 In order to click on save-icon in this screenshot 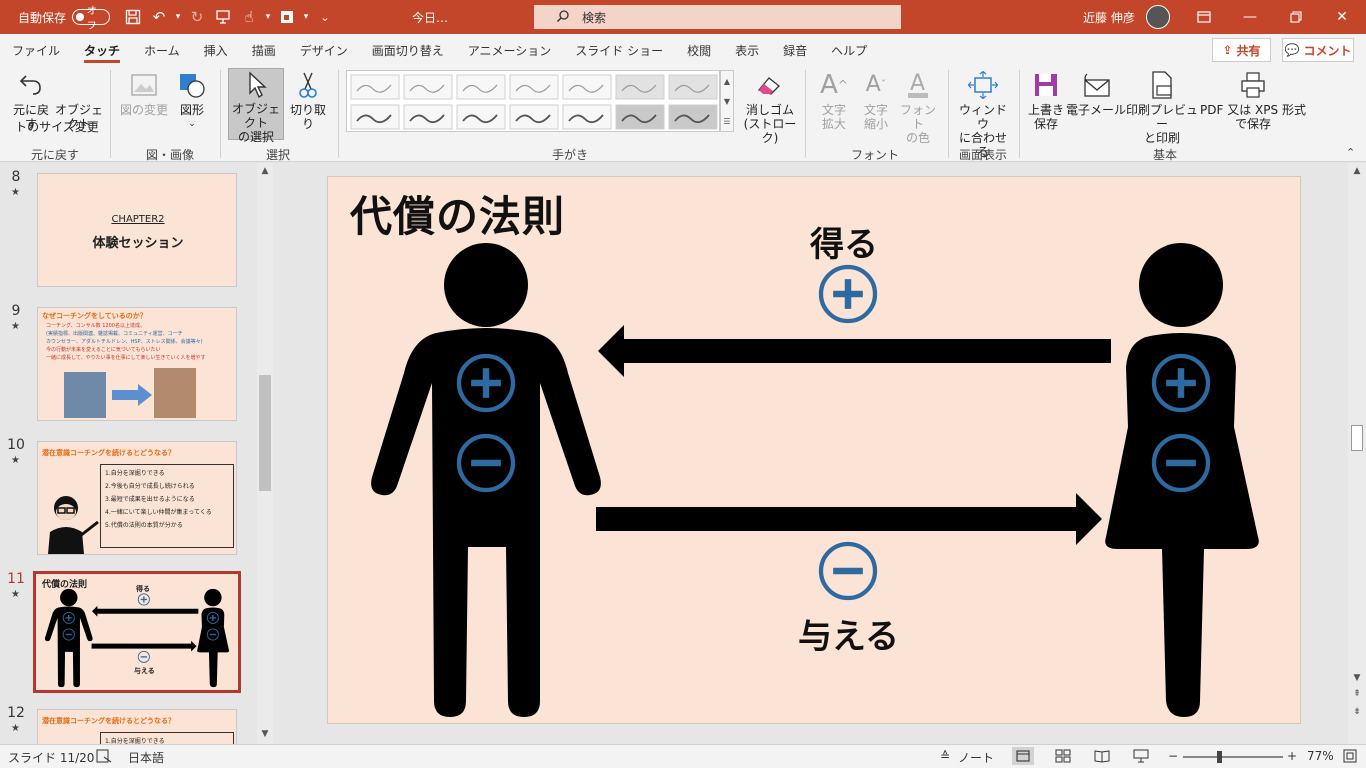, I will do `click(133, 17)`.